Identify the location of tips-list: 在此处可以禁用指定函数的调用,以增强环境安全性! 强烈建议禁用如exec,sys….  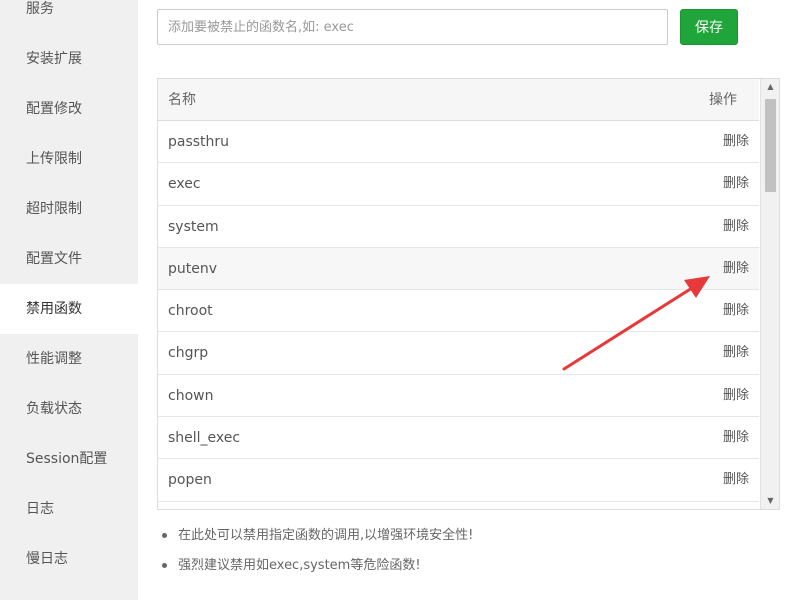
(460, 554).